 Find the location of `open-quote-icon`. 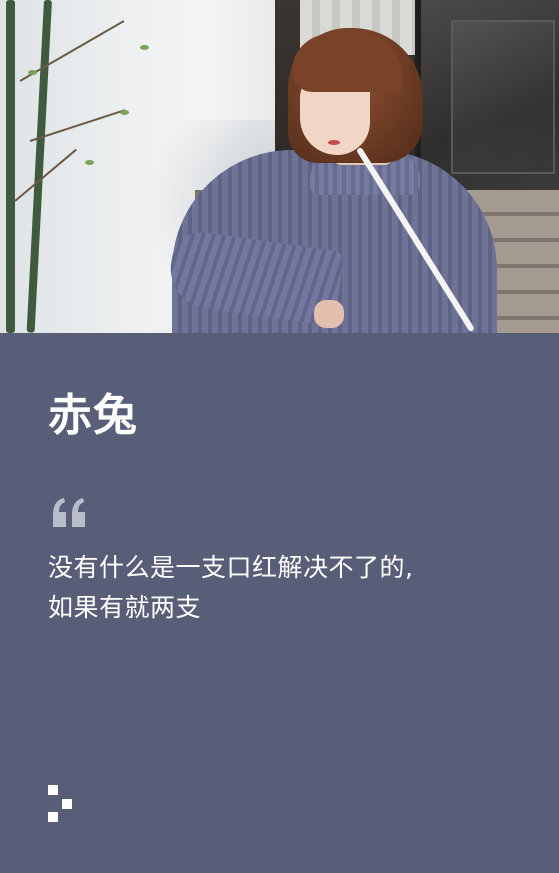

open-quote-icon is located at coordinates (69, 512).